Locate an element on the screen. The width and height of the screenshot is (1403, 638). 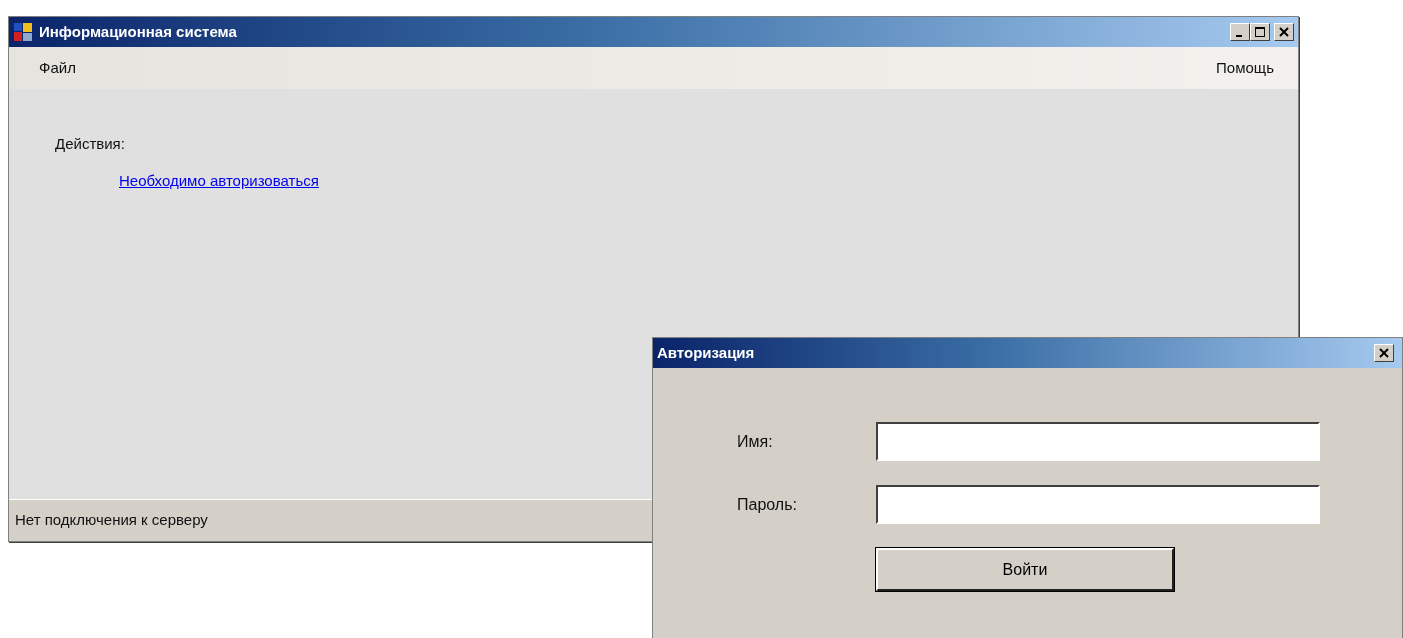
status-text: Нет подключения к серверу is located at coordinates (111, 520).